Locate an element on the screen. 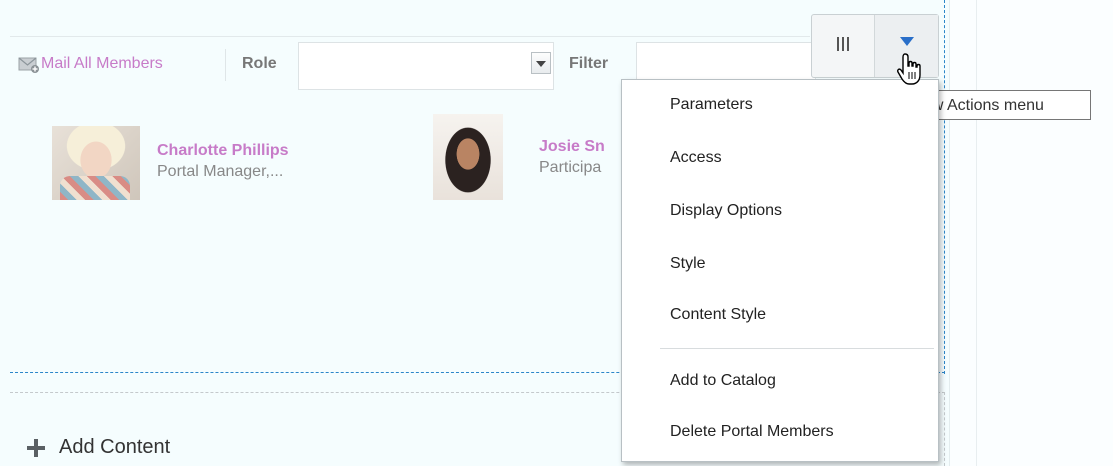  filter-label: Filter is located at coordinates (589, 63).